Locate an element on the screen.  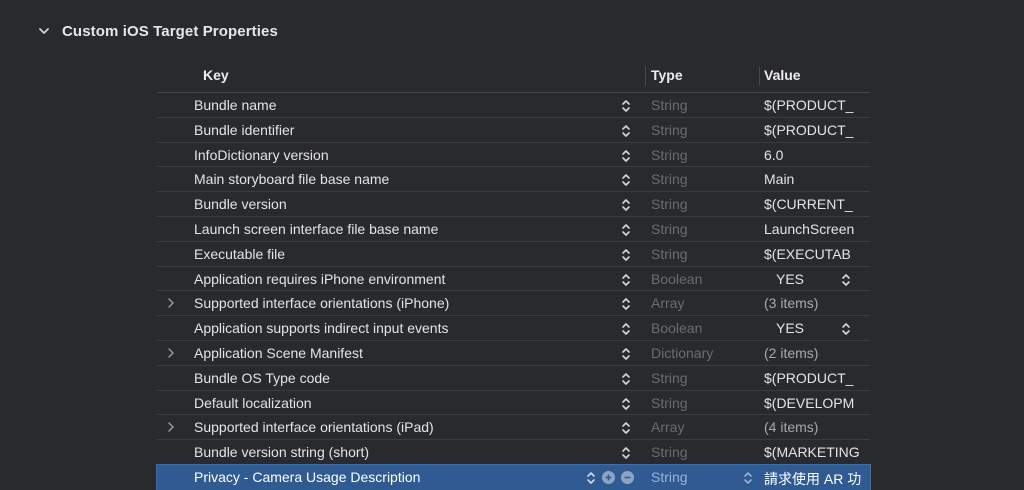
row-value: (2 items) is located at coordinates (791, 352).